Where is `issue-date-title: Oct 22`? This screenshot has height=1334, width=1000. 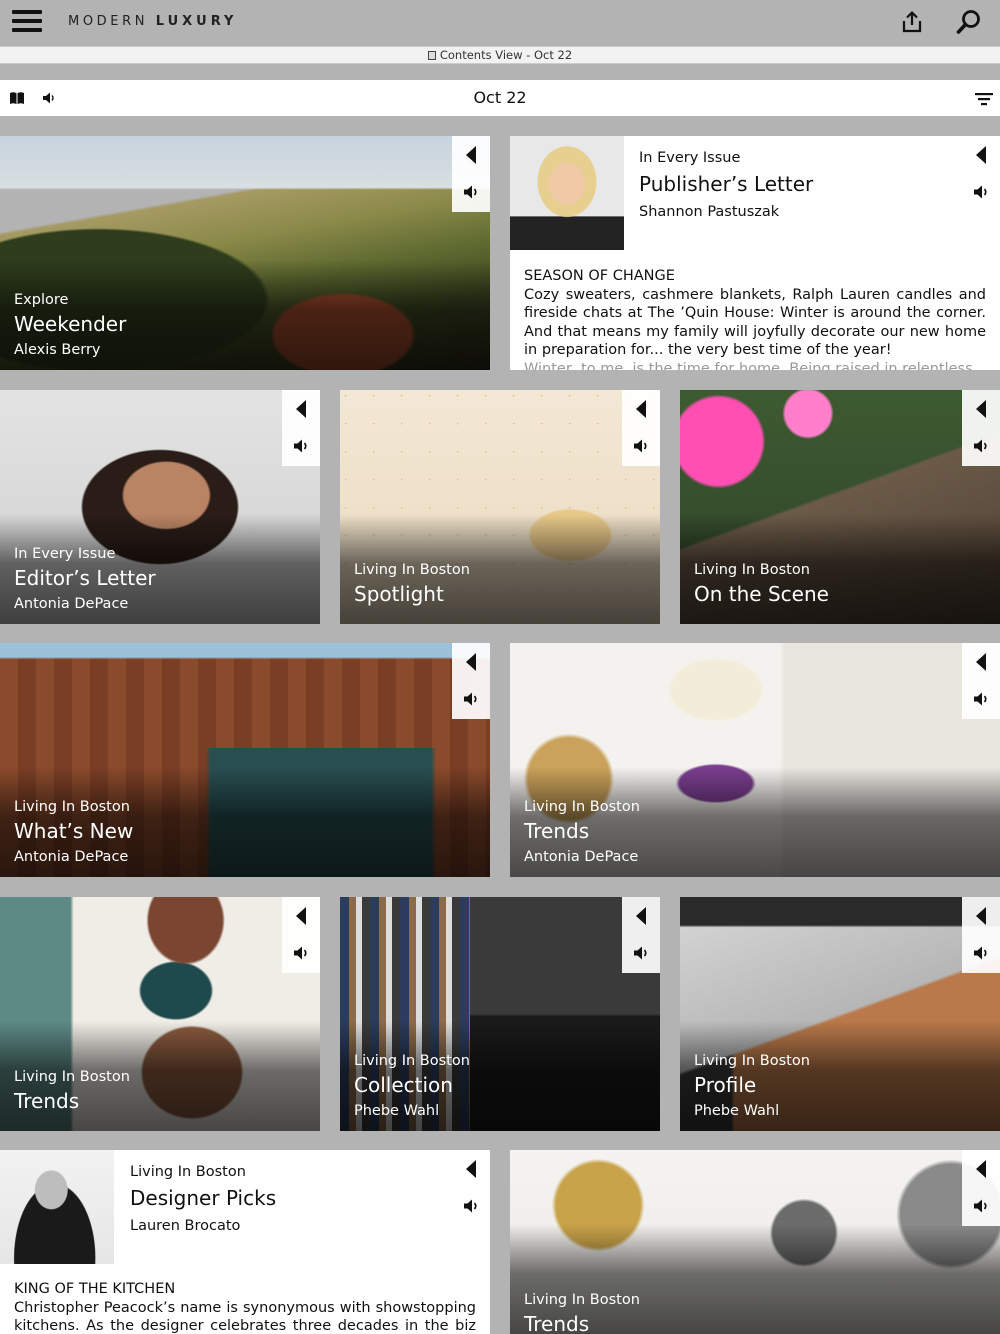 issue-date-title: Oct 22 is located at coordinates (500, 97).